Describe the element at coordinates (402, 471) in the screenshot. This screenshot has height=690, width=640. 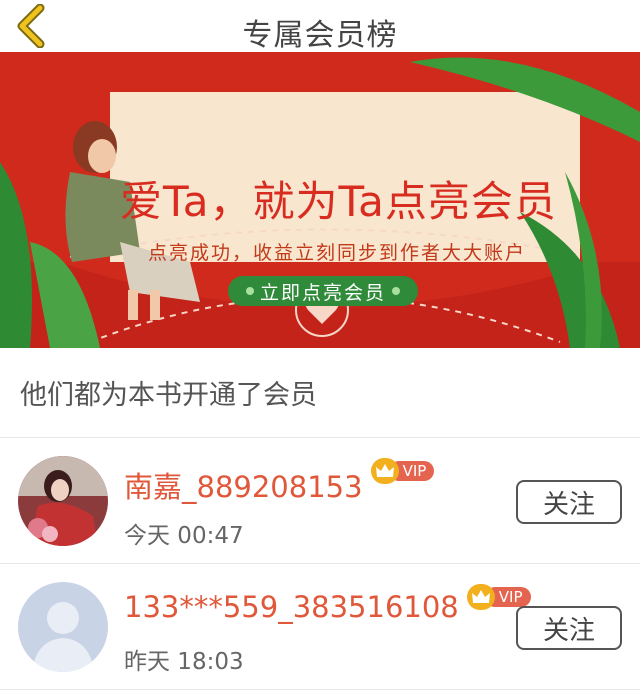
I see `vip-badge: VIP` at that location.